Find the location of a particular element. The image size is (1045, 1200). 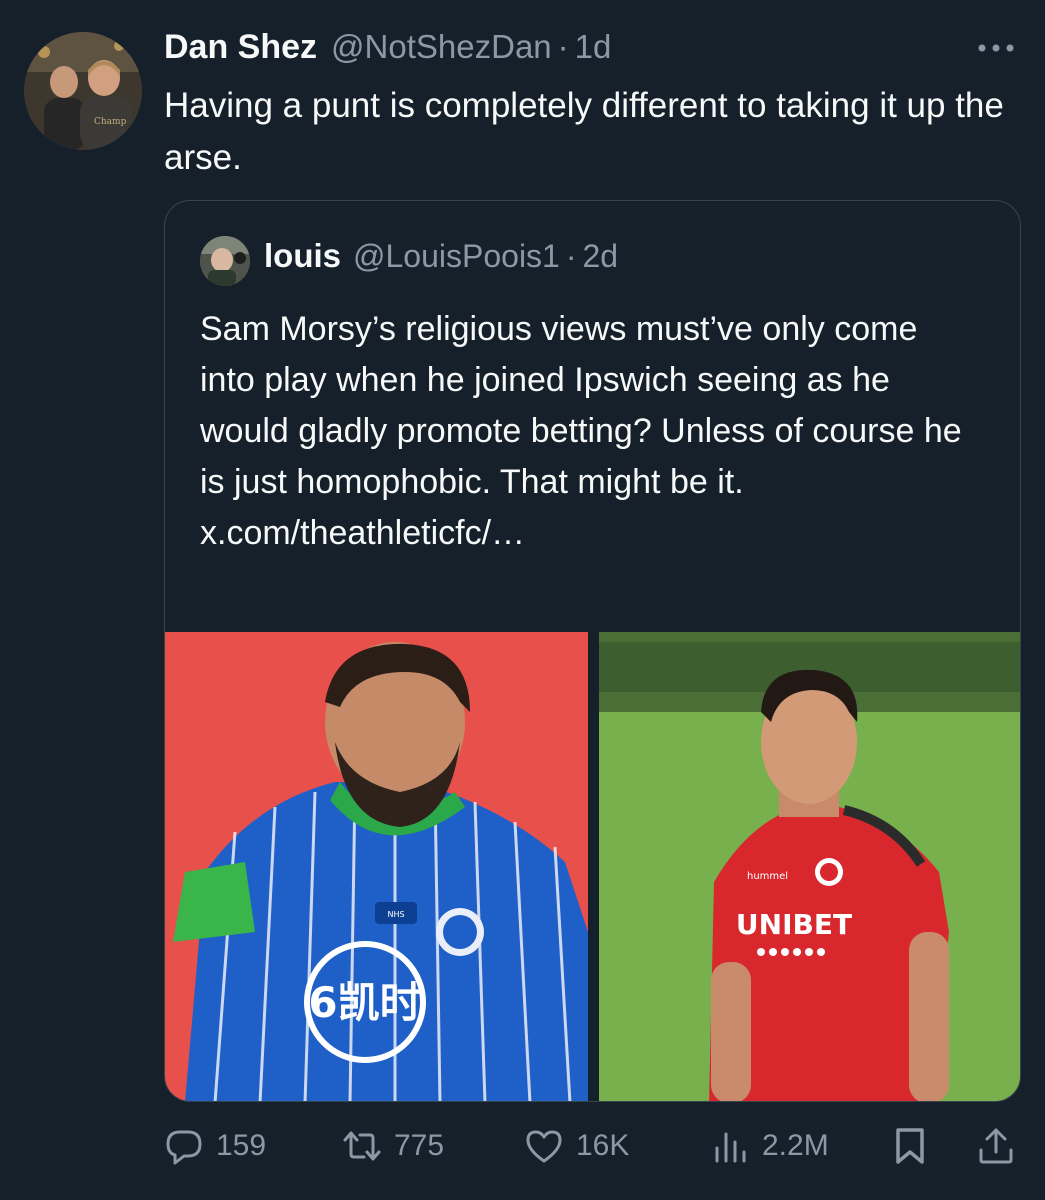

quoted-tweet-timestamp: 2d is located at coordinates (601, 256).